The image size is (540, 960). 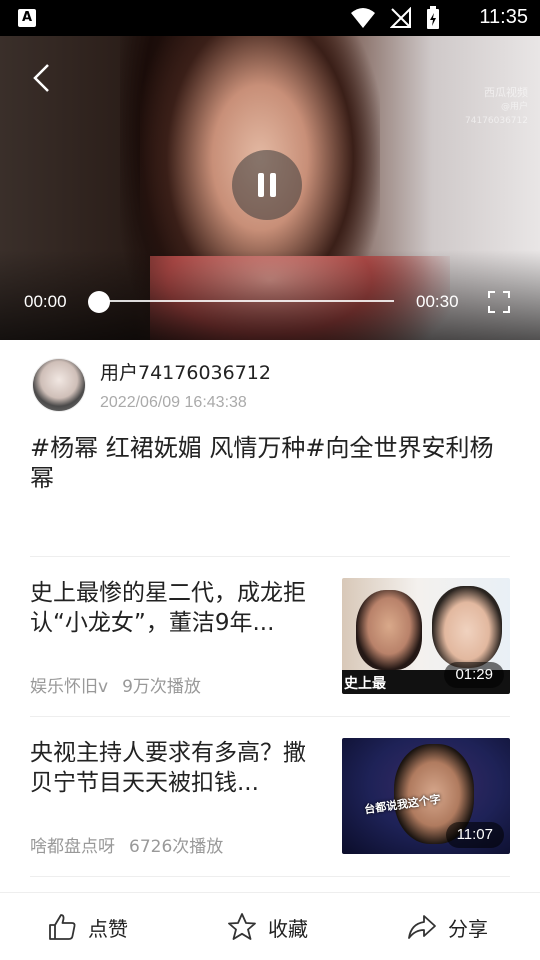 What do you see at coordinates (422, 927) in the screenshot?
I see `share-icon` at bounding box center [422, 927].